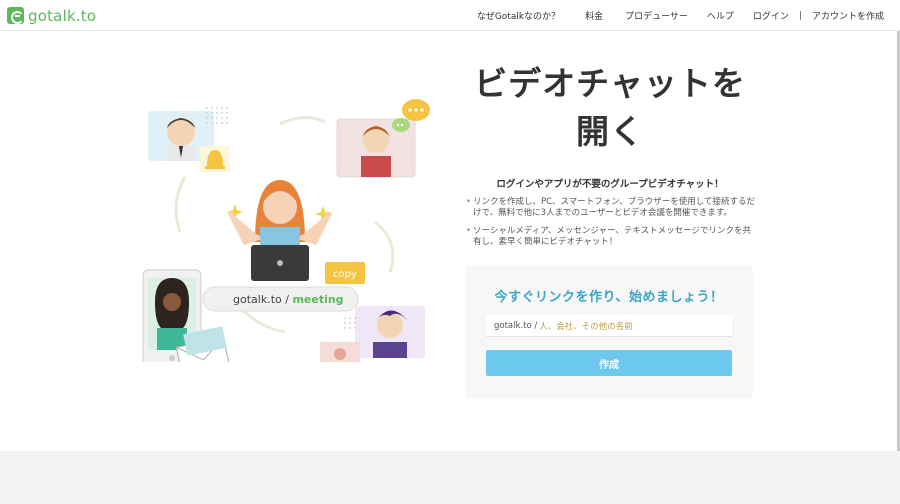 The width and height of the screenshot is (900, 504). Describe the element at coordinates (288, 299) in the screenshot. I see `svg-text: gotalk.to / meeting` at that location.